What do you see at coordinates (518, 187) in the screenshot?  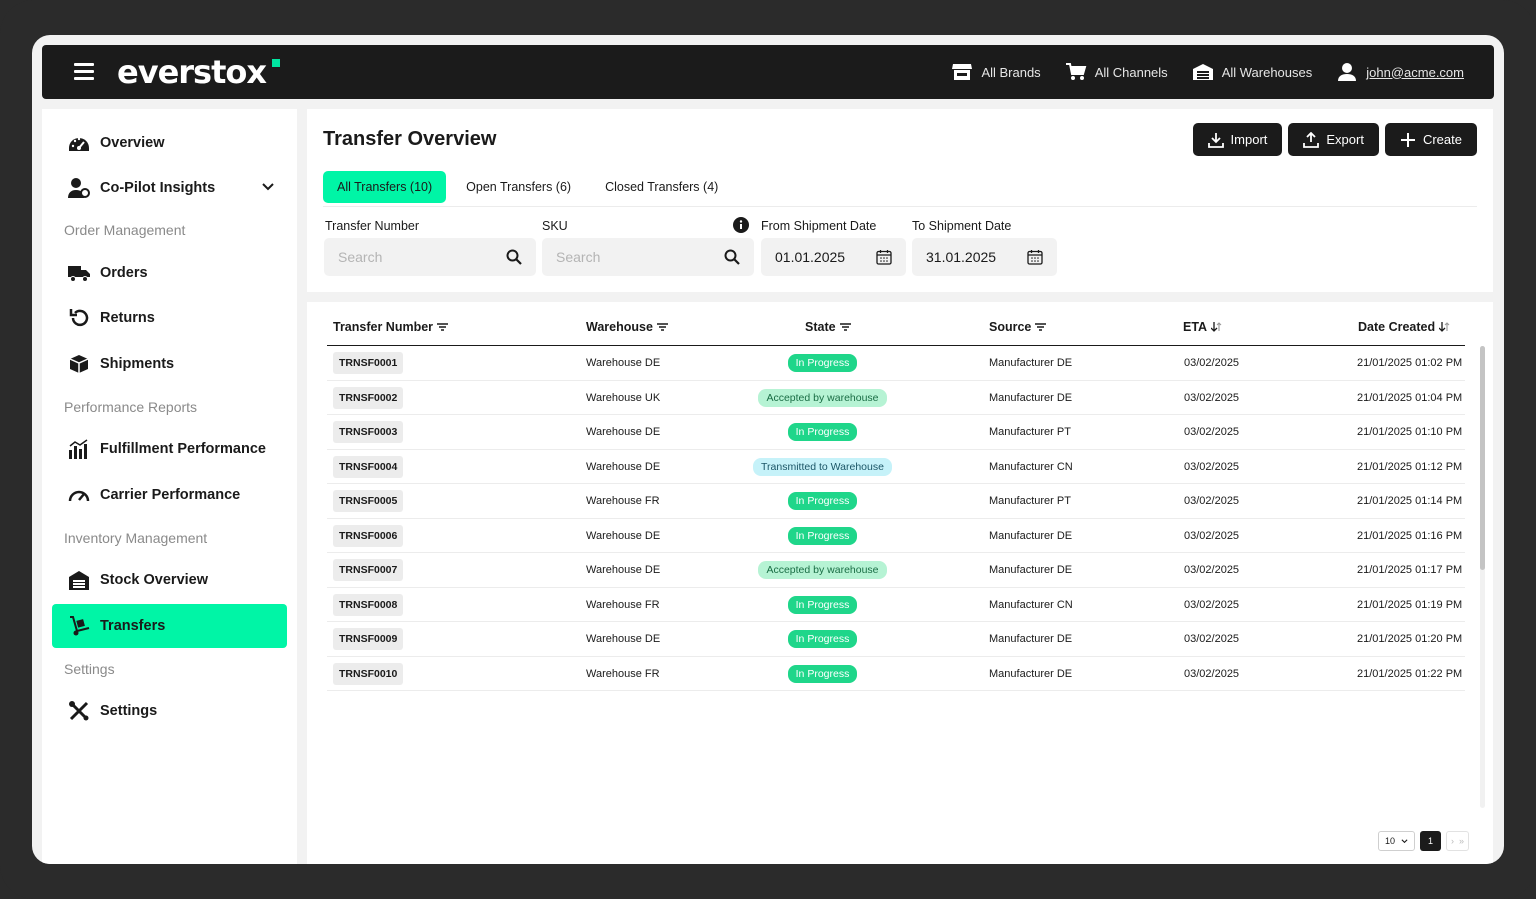 I see `tab-open-transfers: Open Transfers (6)` at bounding box center [518, 187].